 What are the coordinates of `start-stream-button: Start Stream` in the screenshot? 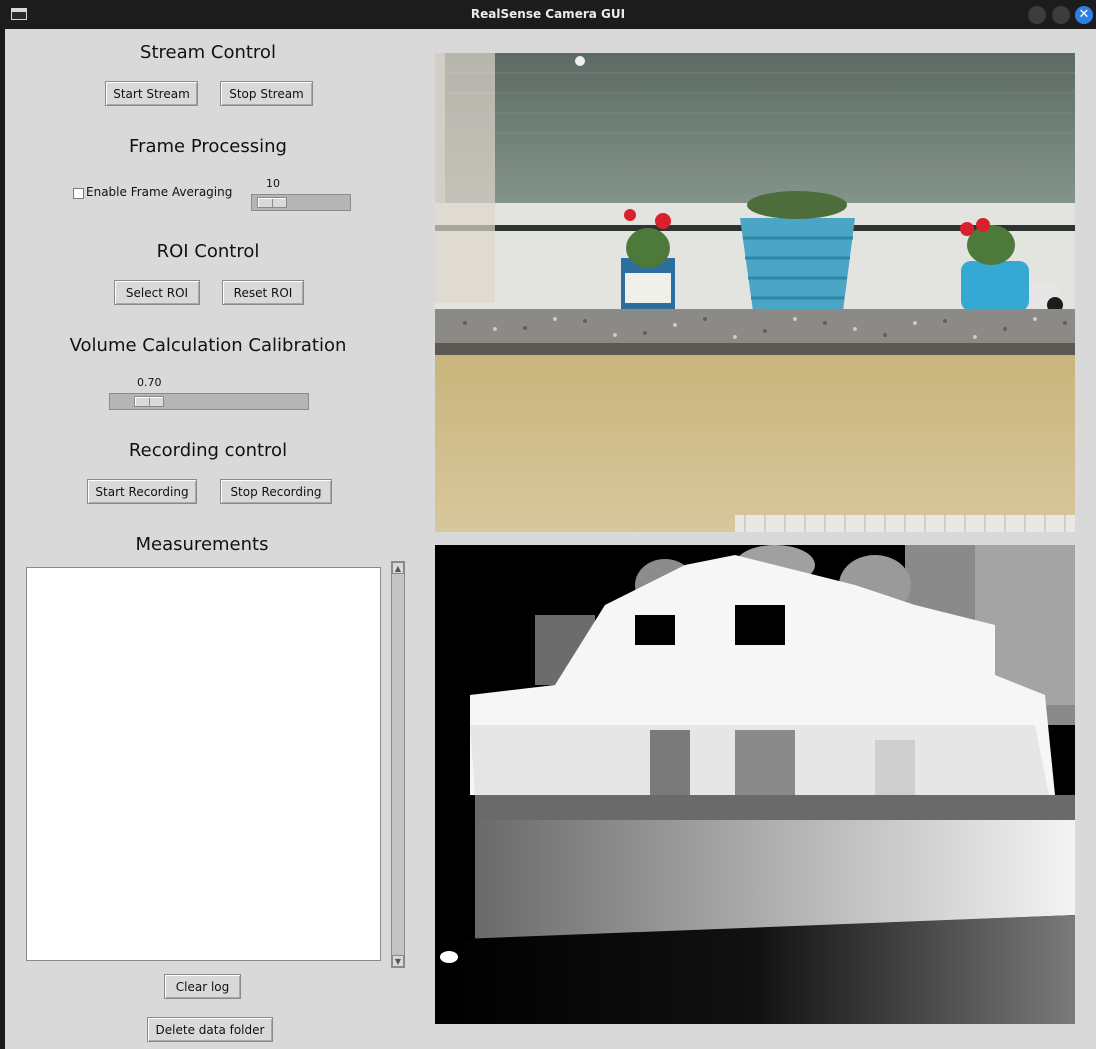 It's located at (151, 93).